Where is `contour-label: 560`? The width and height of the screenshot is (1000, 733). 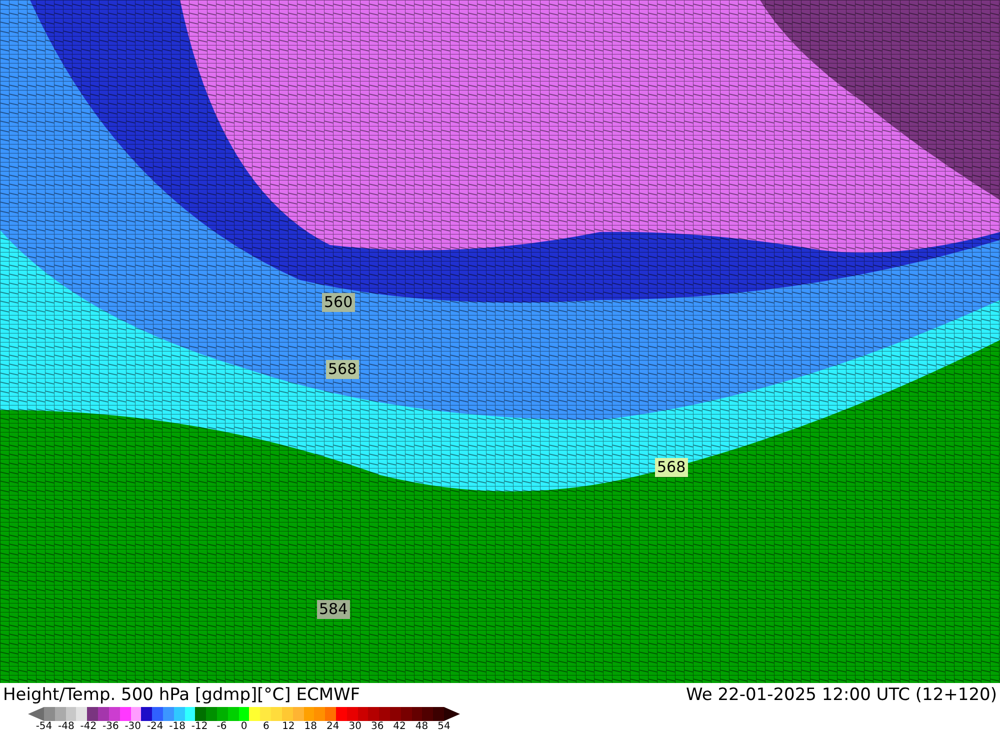 contour-label: 560 is located at coordinates (338, 302).